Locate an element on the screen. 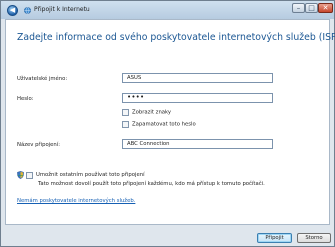 The image size is (335, 247). minimize-button: – is located at coordinates (298, 8).